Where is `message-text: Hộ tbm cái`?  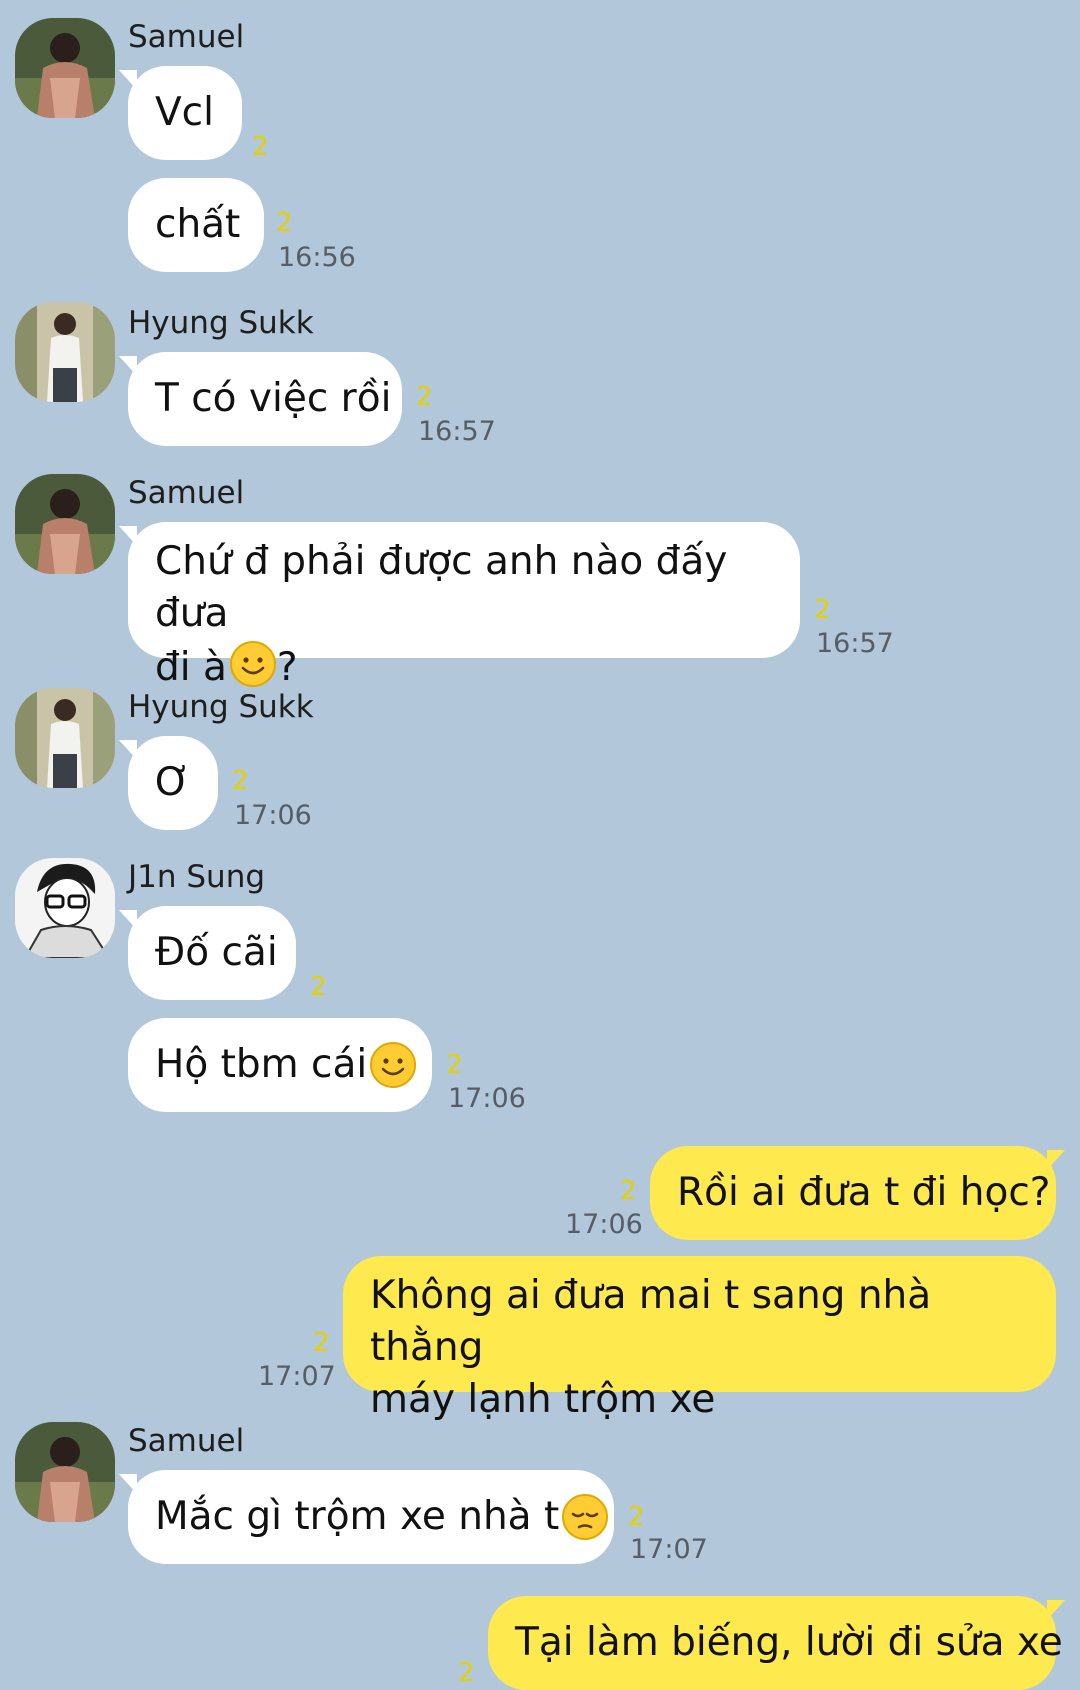
message-text: Hộ tbm cái is located at coordinates (261, 1064).